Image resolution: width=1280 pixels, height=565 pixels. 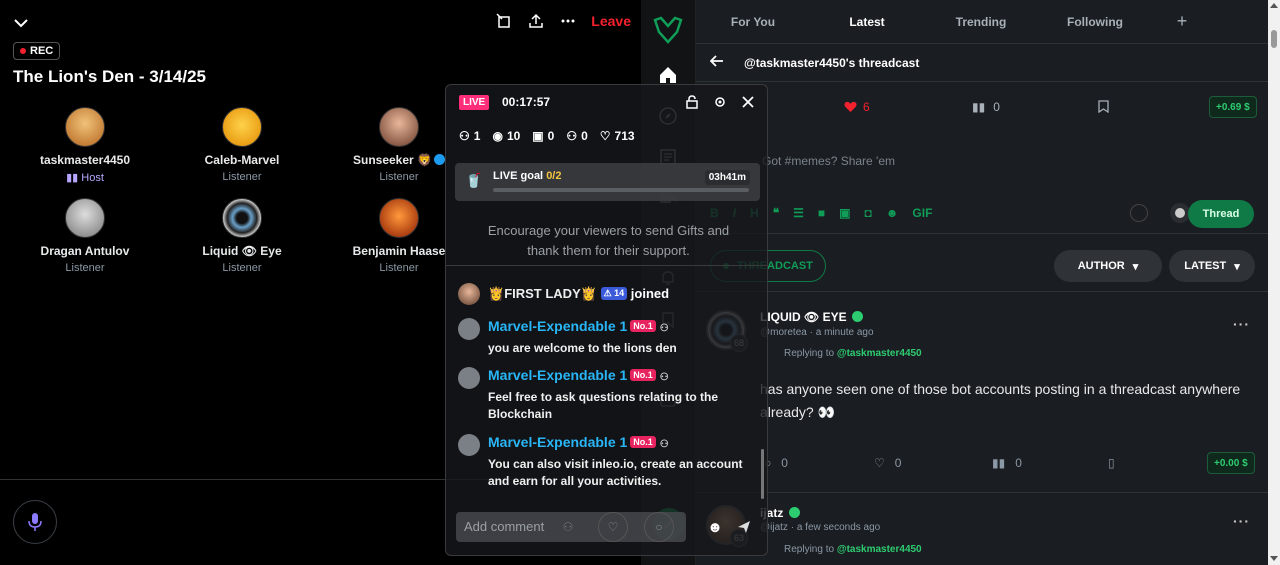 I want to click on followers-stat: ⚇ 0, so click(x=576, y=136).